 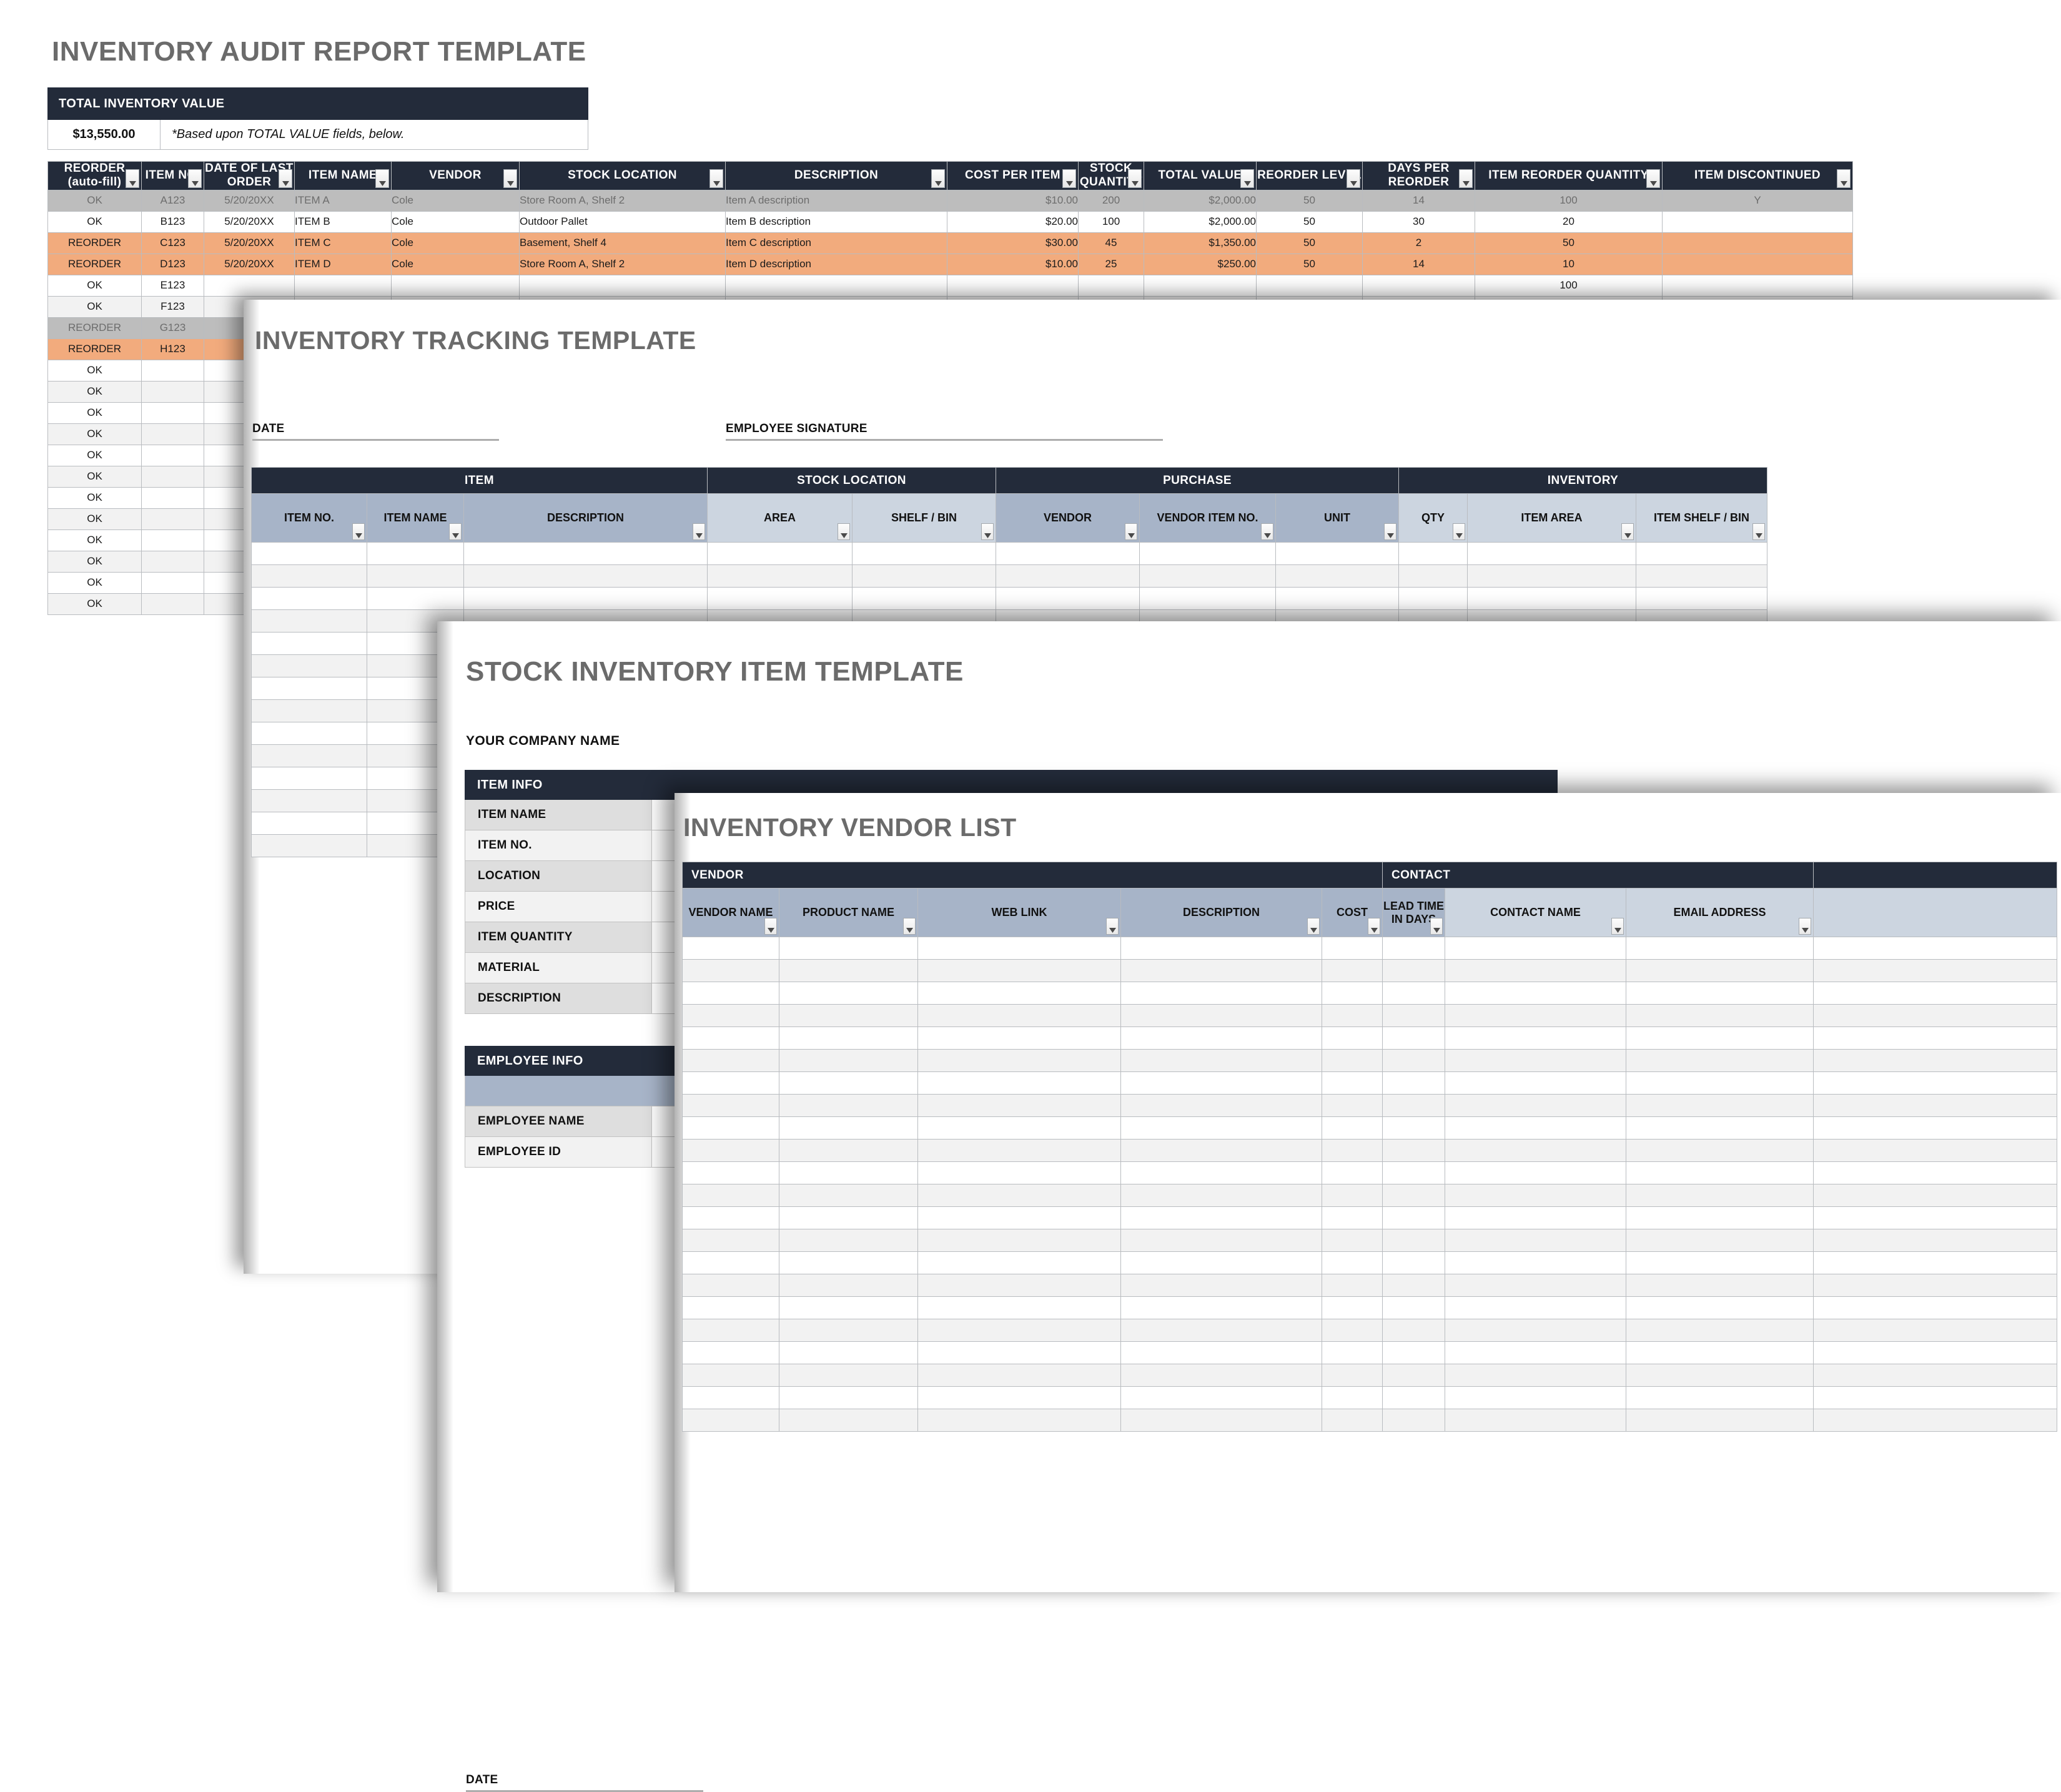 I want to click on tracking-table-row, so click(x=1009, y=598).